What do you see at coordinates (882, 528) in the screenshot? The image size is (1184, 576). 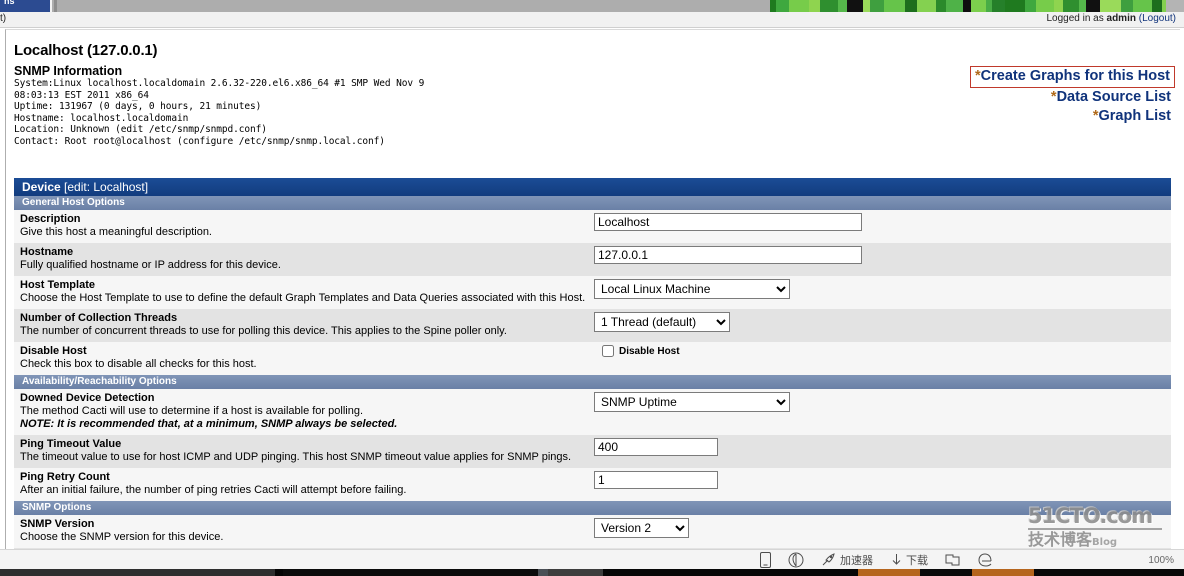 I see `field-cell: Version 2` at bounding box center [882, 528].